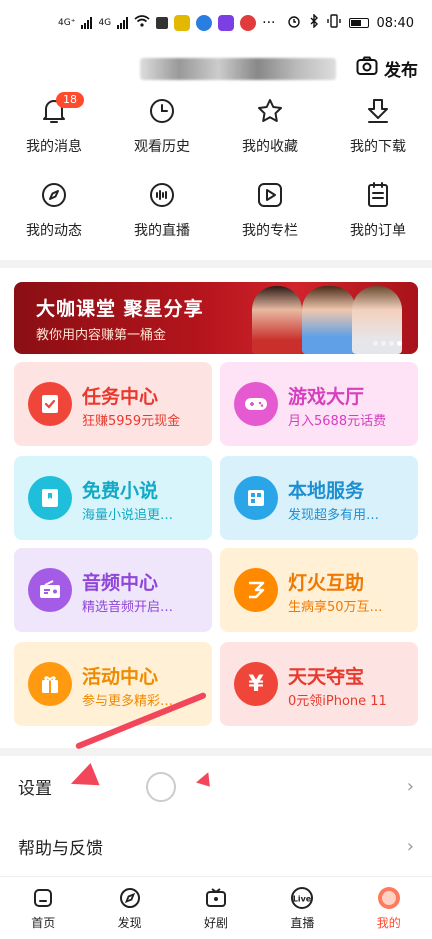 Image resolution: width=432 pixels, height=939 pixels. I want to click on quick-action-column: 我的专栏, so click(270, 218).